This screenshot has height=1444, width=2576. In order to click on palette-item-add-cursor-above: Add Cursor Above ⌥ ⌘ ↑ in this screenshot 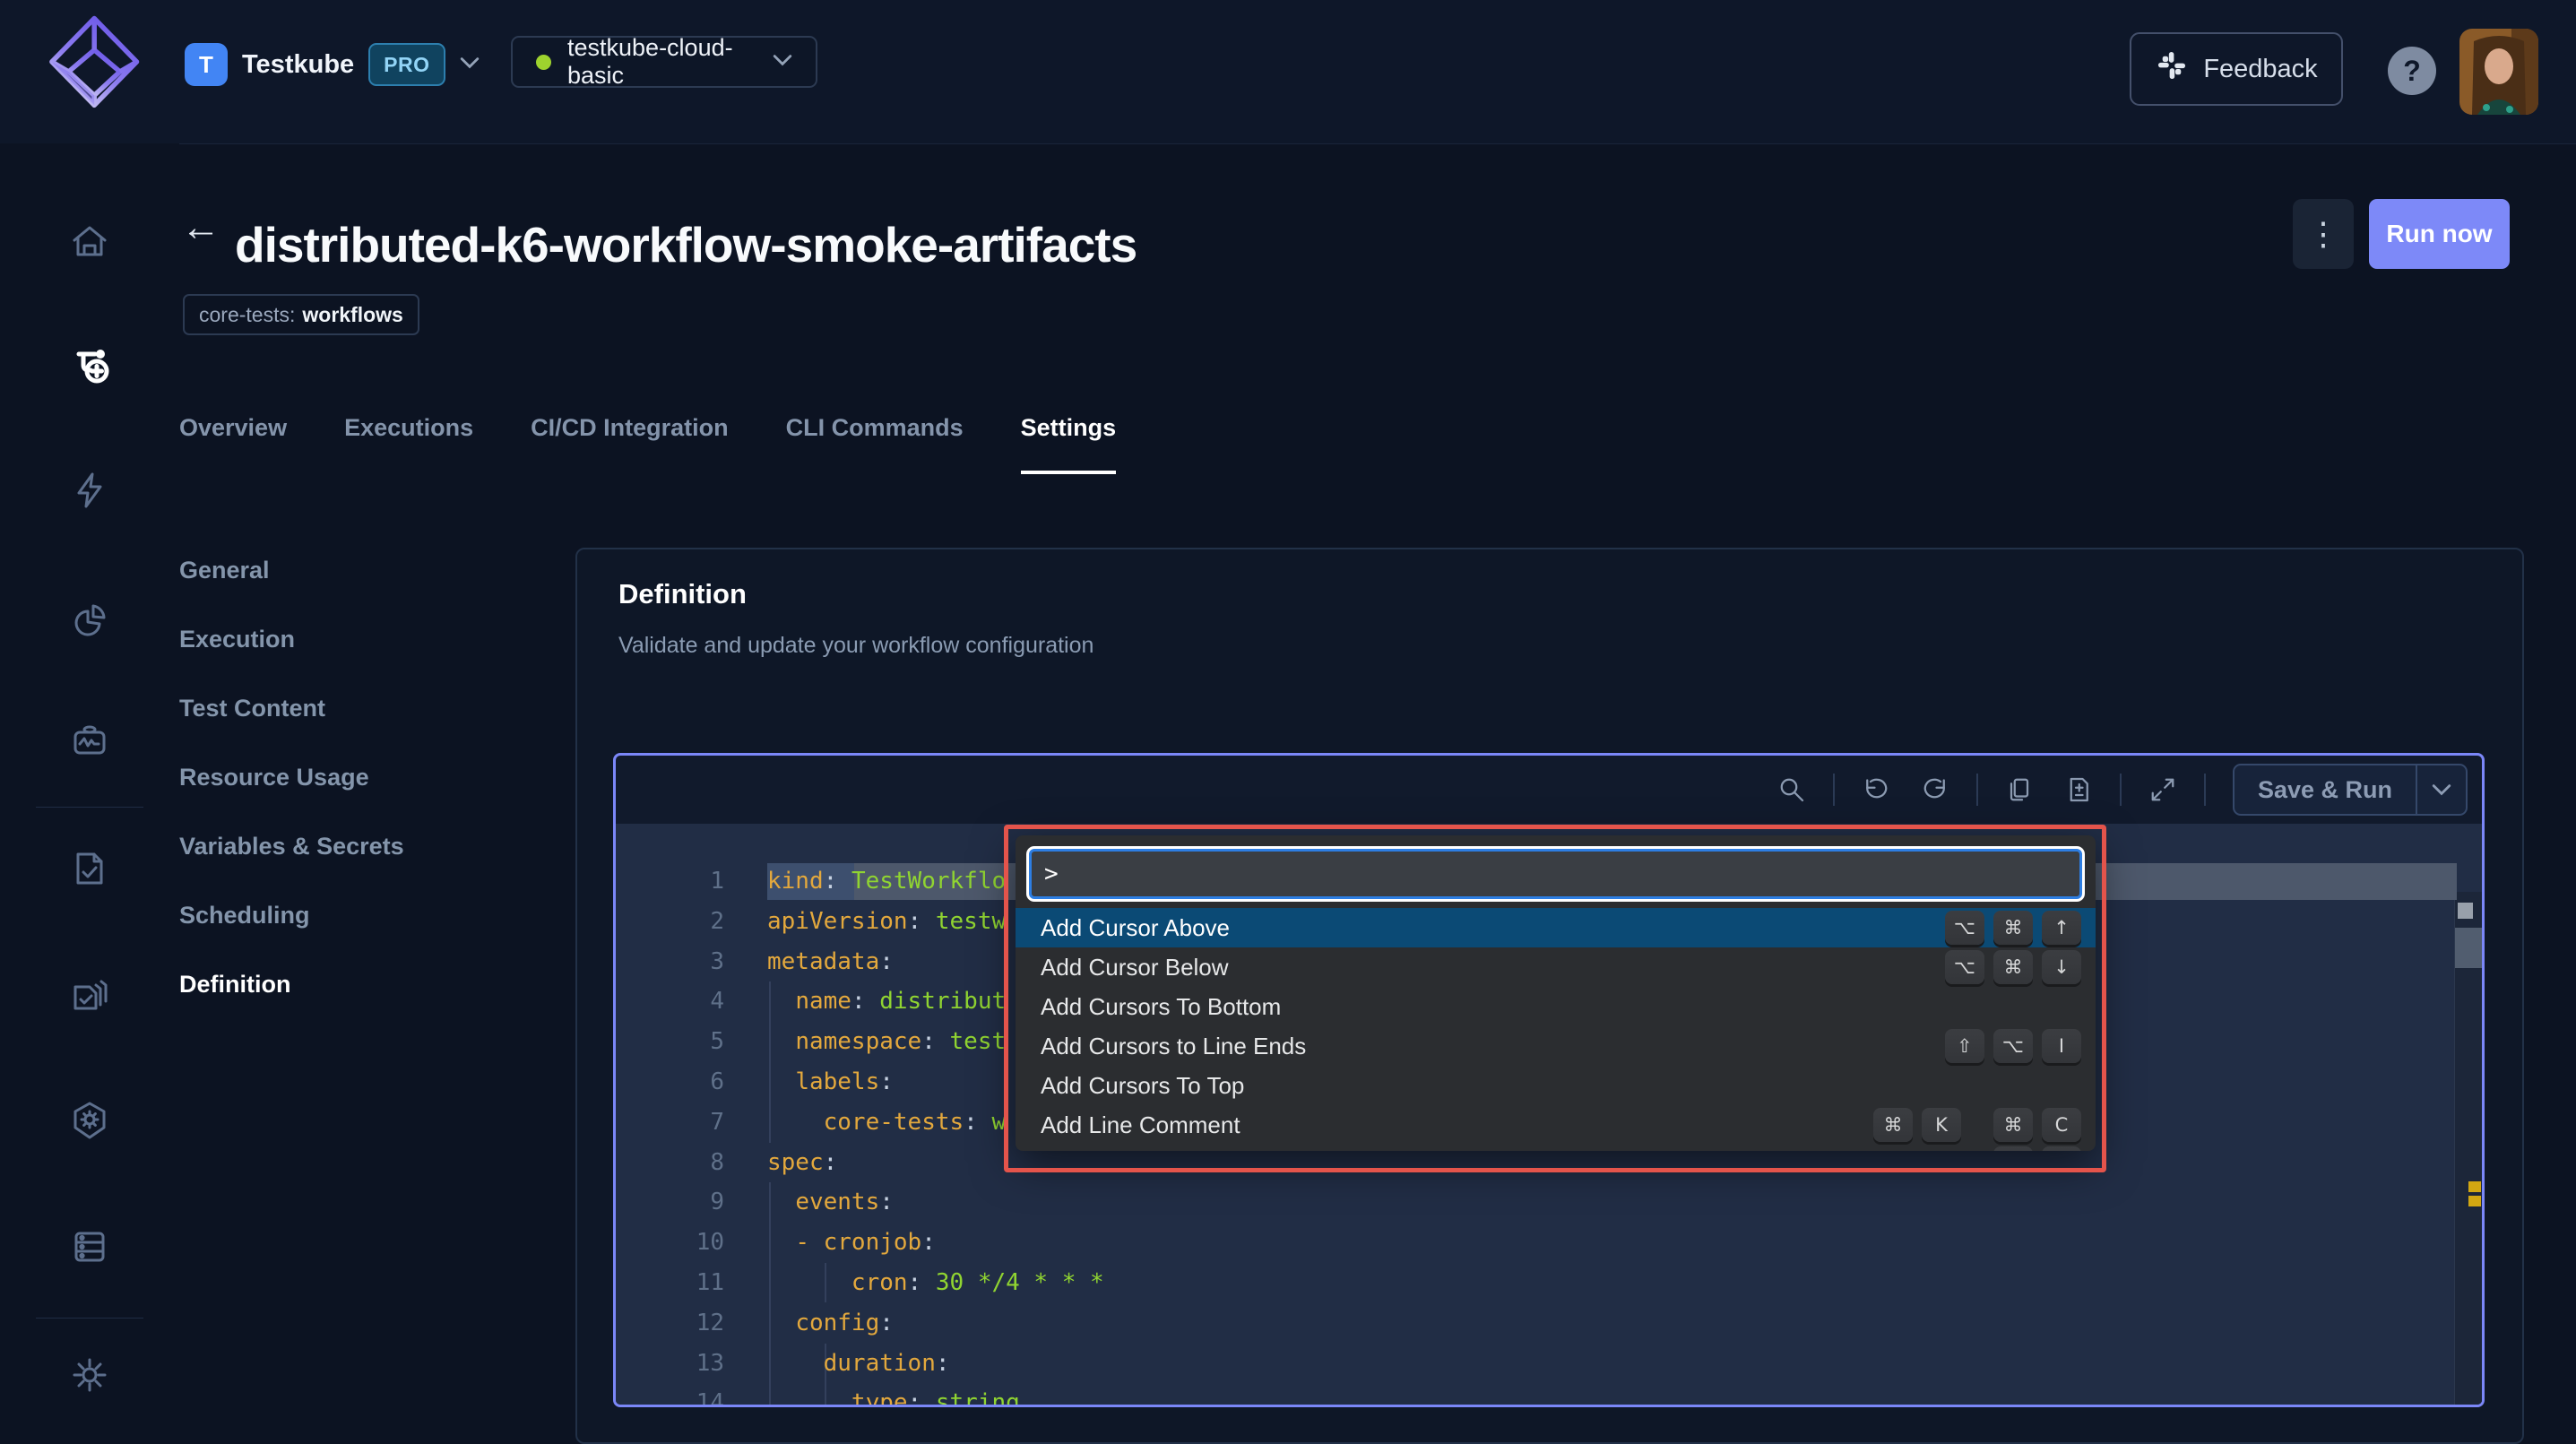, I will do `click(1556, 928)`.